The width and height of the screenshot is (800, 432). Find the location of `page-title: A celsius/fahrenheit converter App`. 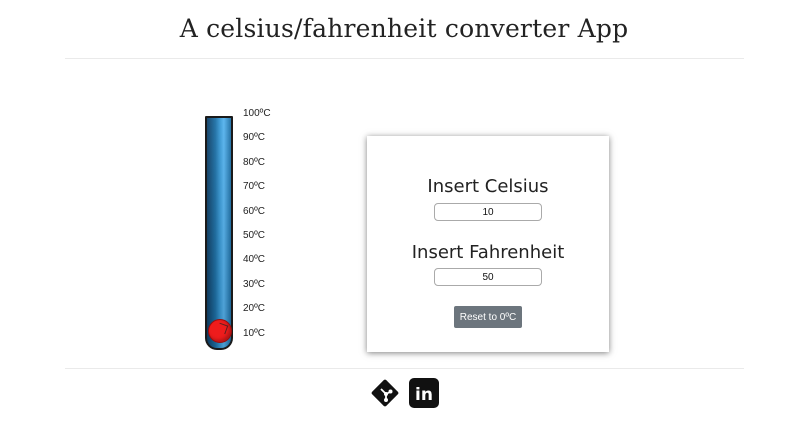

page-title: A celsius/fahrenheit converter App is located at coordinates (404, 28).